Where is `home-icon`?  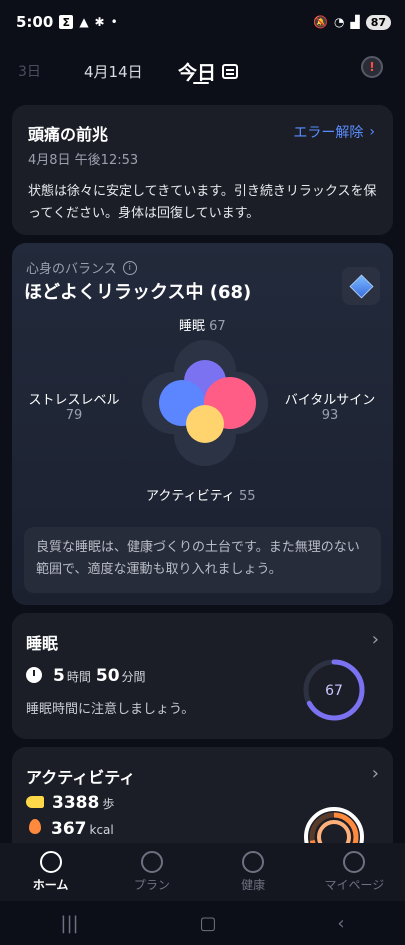 home-icon is located at coordinates (50, 862).